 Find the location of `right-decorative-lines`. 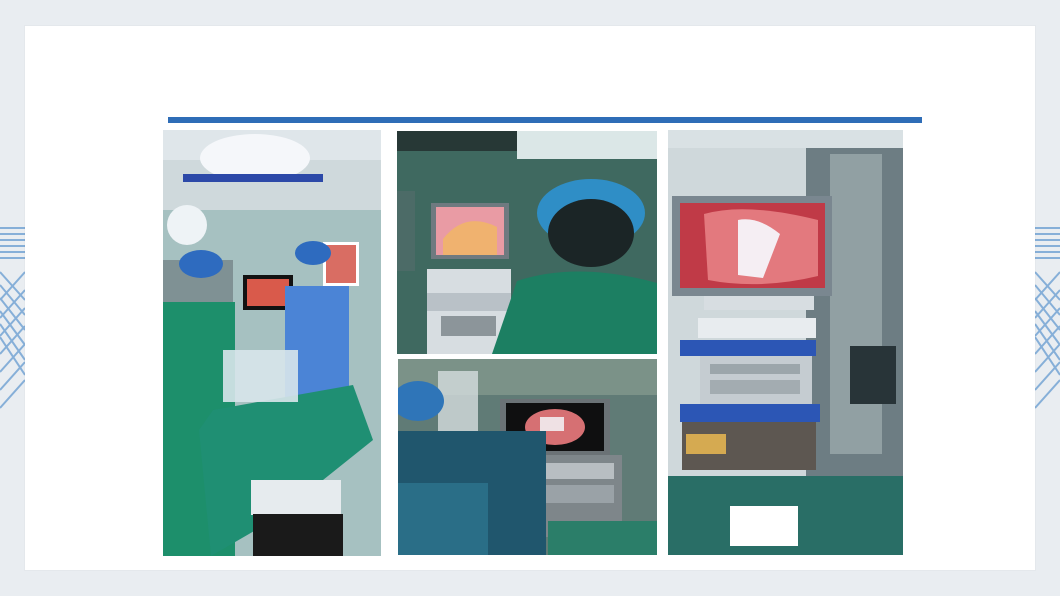

right-decorative-lines is located at coordinates (1047, 315).